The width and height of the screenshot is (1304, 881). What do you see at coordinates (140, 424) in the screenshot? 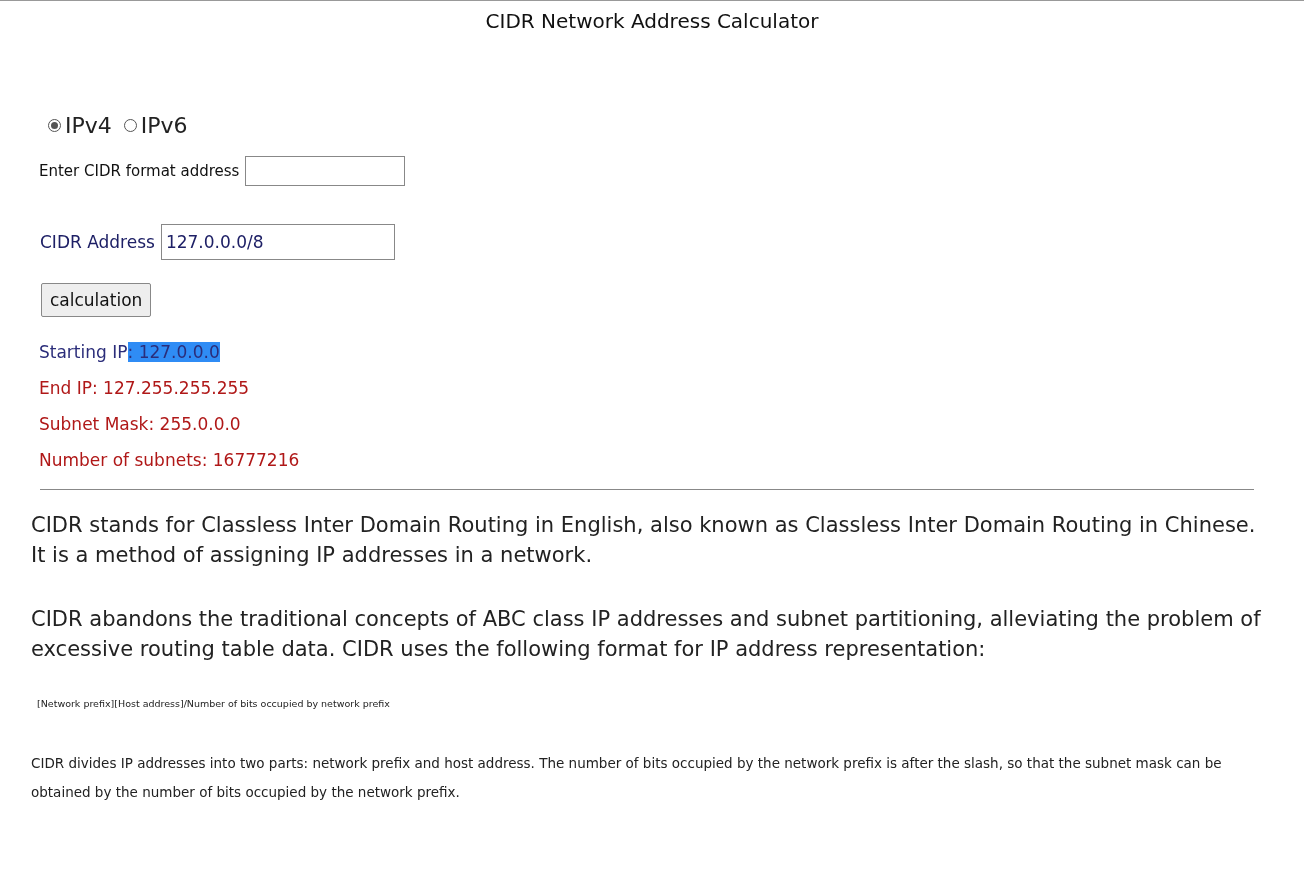
I see `result-line: Subnet Mask: 255.0.0.0` at bounding box center [140, 424].